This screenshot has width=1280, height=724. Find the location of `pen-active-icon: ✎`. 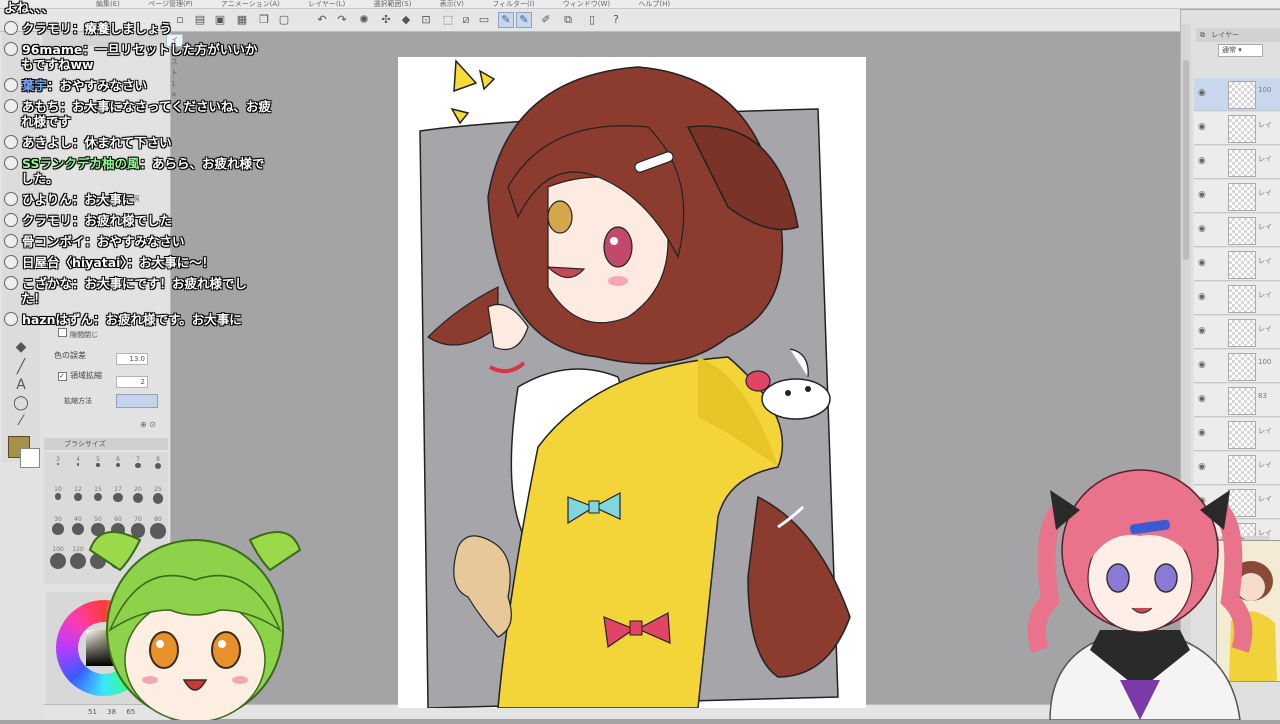

pen-active-icon: ✎ is located at coordinates (524, 20).